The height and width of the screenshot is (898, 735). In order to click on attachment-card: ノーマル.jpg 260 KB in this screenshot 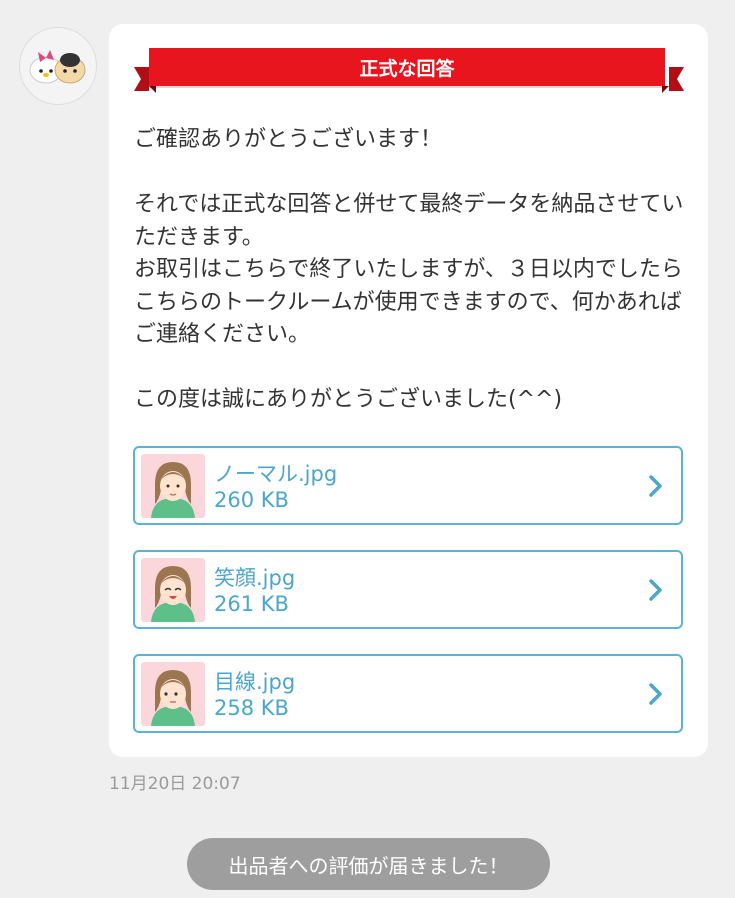, I will do `click(408, 485)`.